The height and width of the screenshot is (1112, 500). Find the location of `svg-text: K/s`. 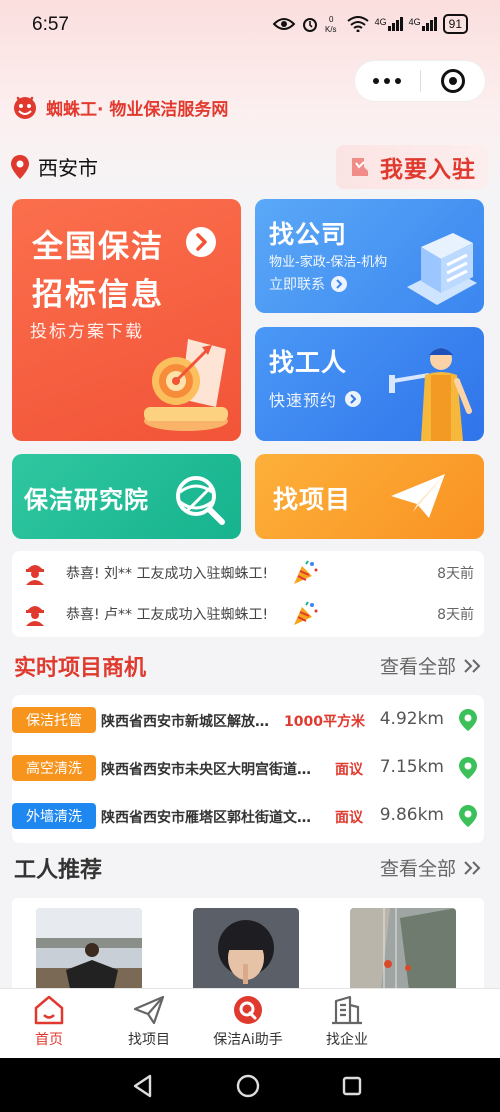

svg-text: K/s is located at coordinates (331, 29).